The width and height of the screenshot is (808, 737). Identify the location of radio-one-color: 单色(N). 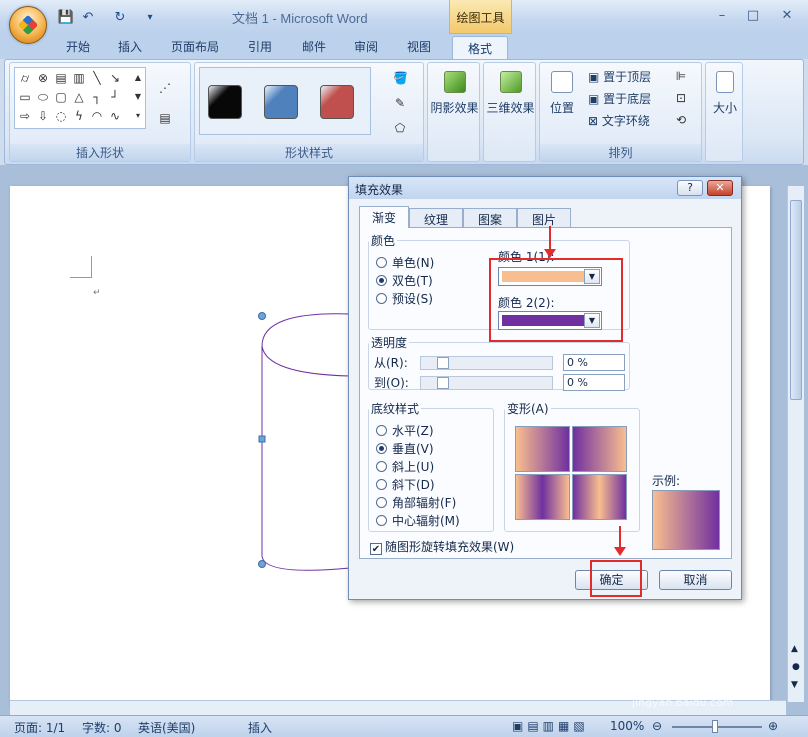
(405, 262).